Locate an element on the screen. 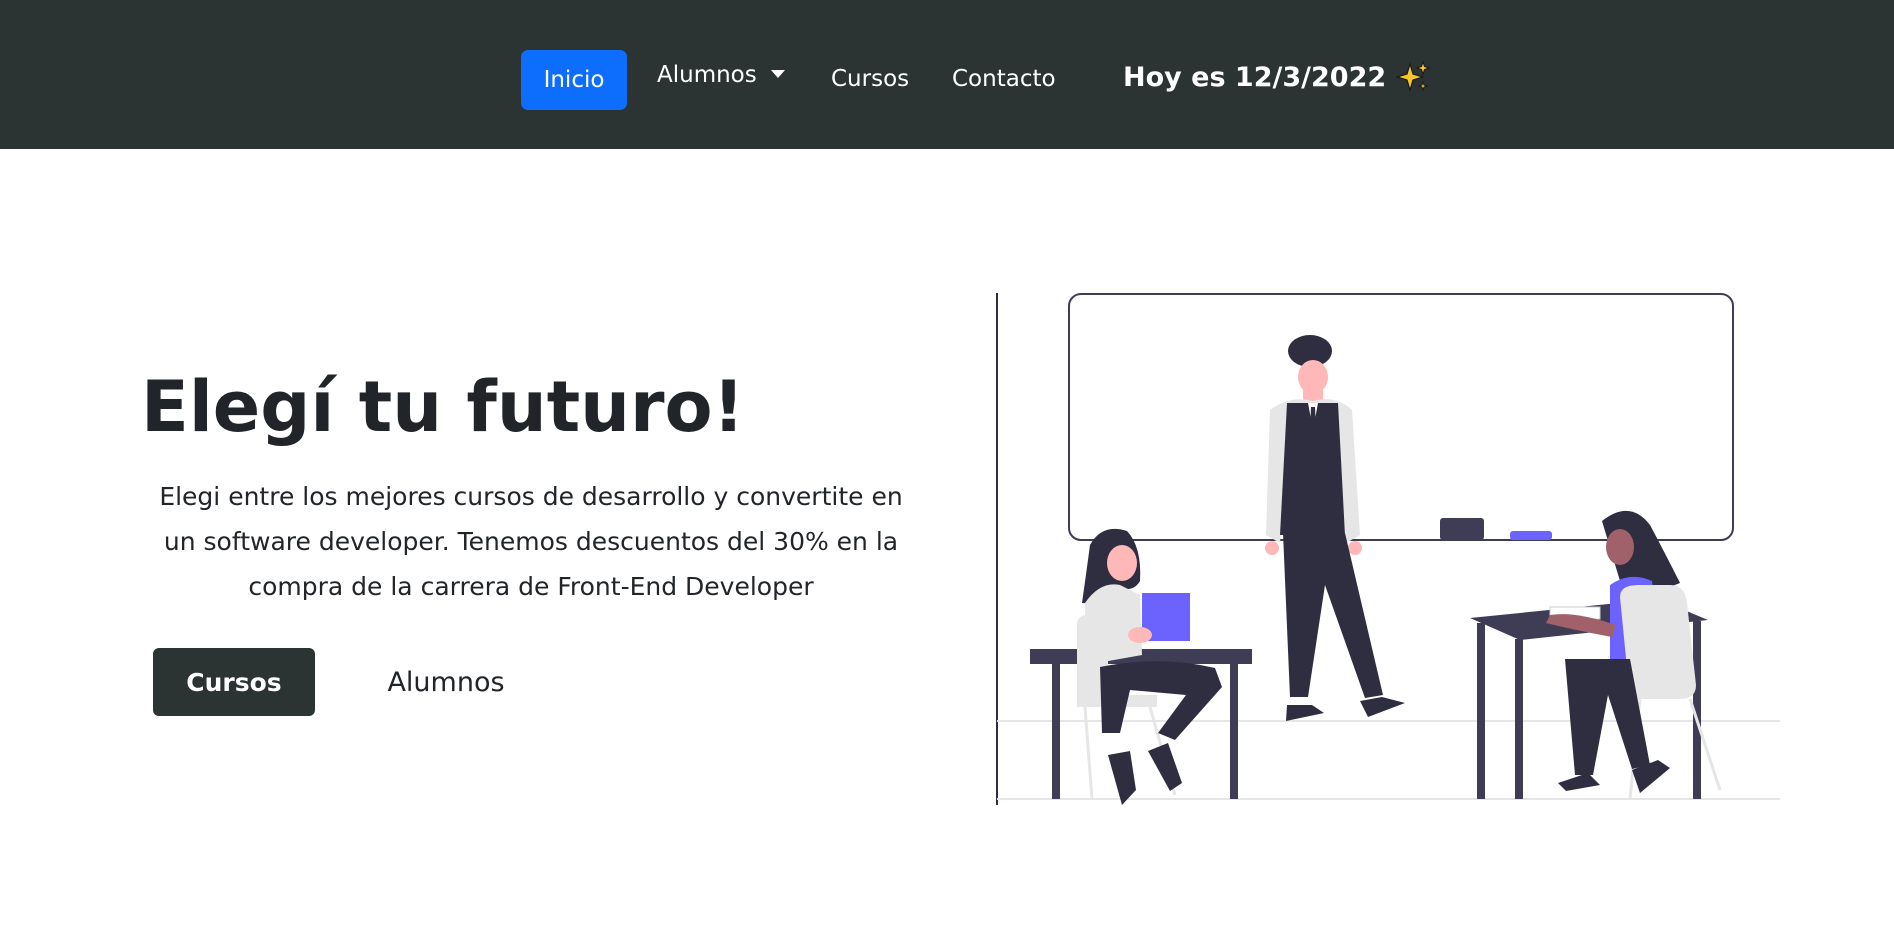 Image resolution: width=1894 pixels, height=930 pixels. sparkles-icon is located at coordinates (1413, 76).